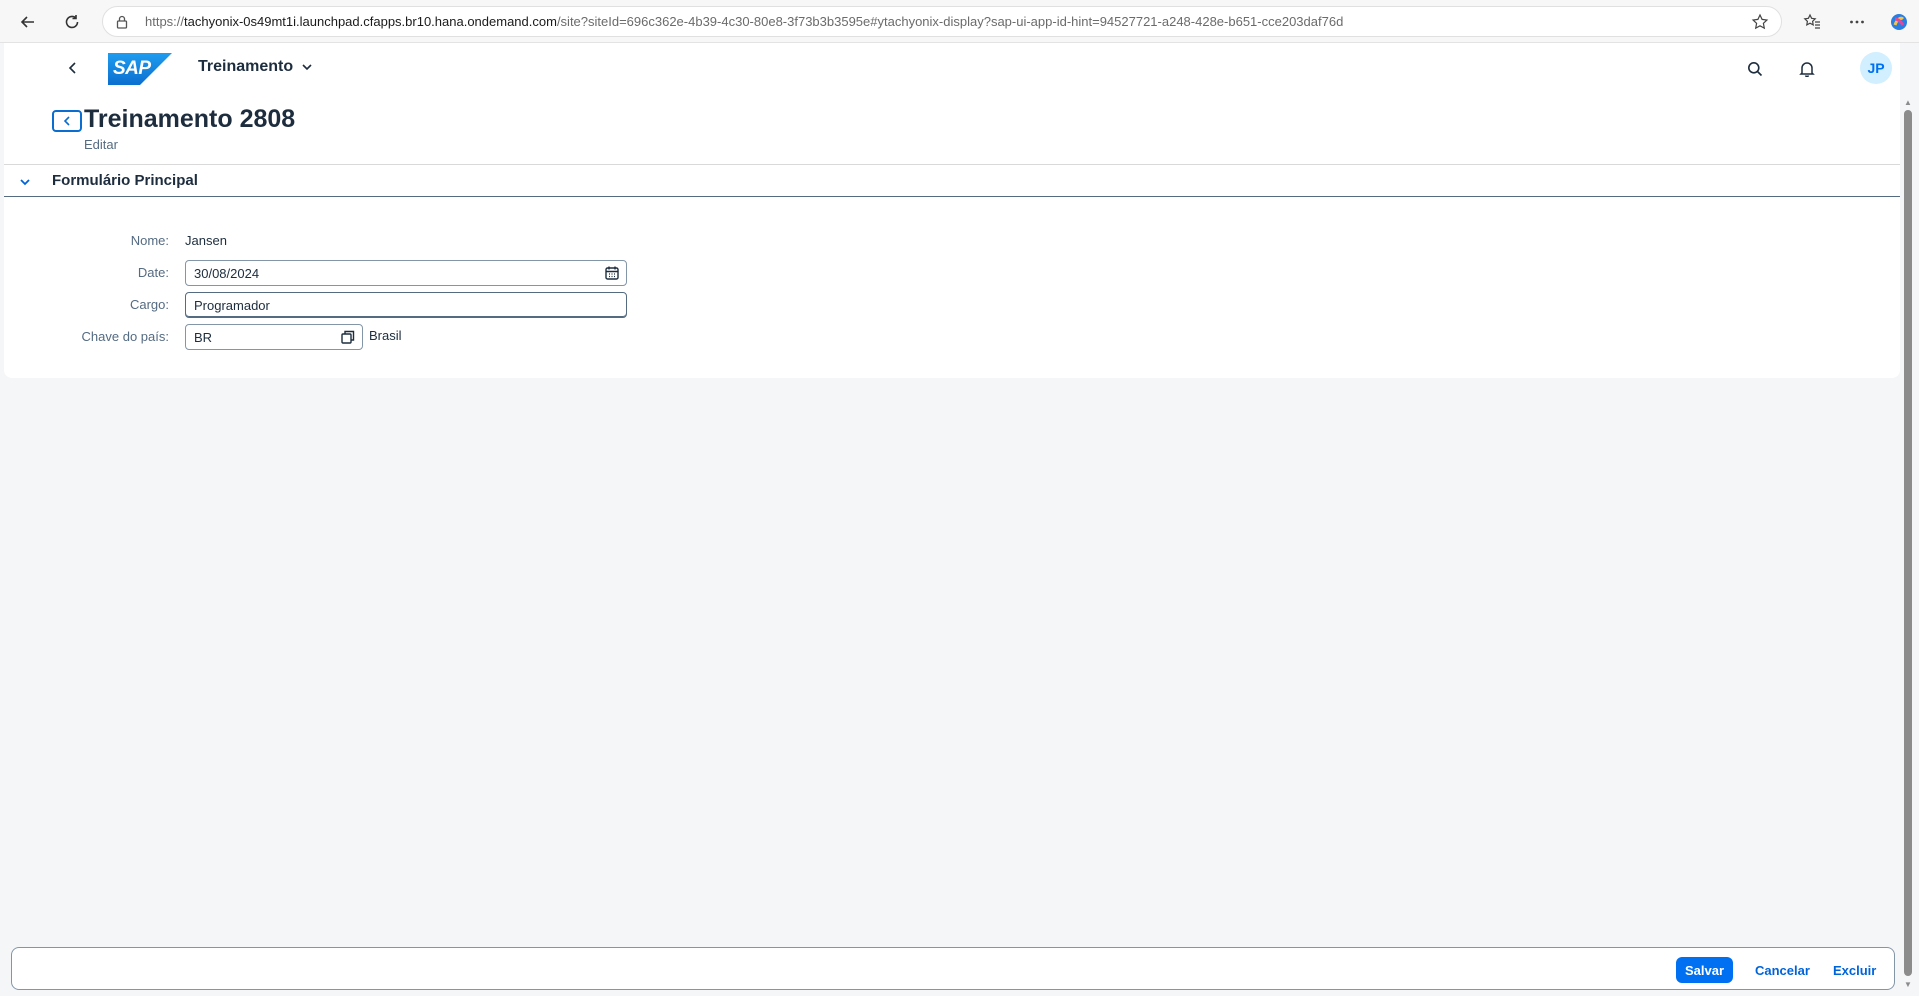  I want to click on notifications-button, so click(1807, 69).